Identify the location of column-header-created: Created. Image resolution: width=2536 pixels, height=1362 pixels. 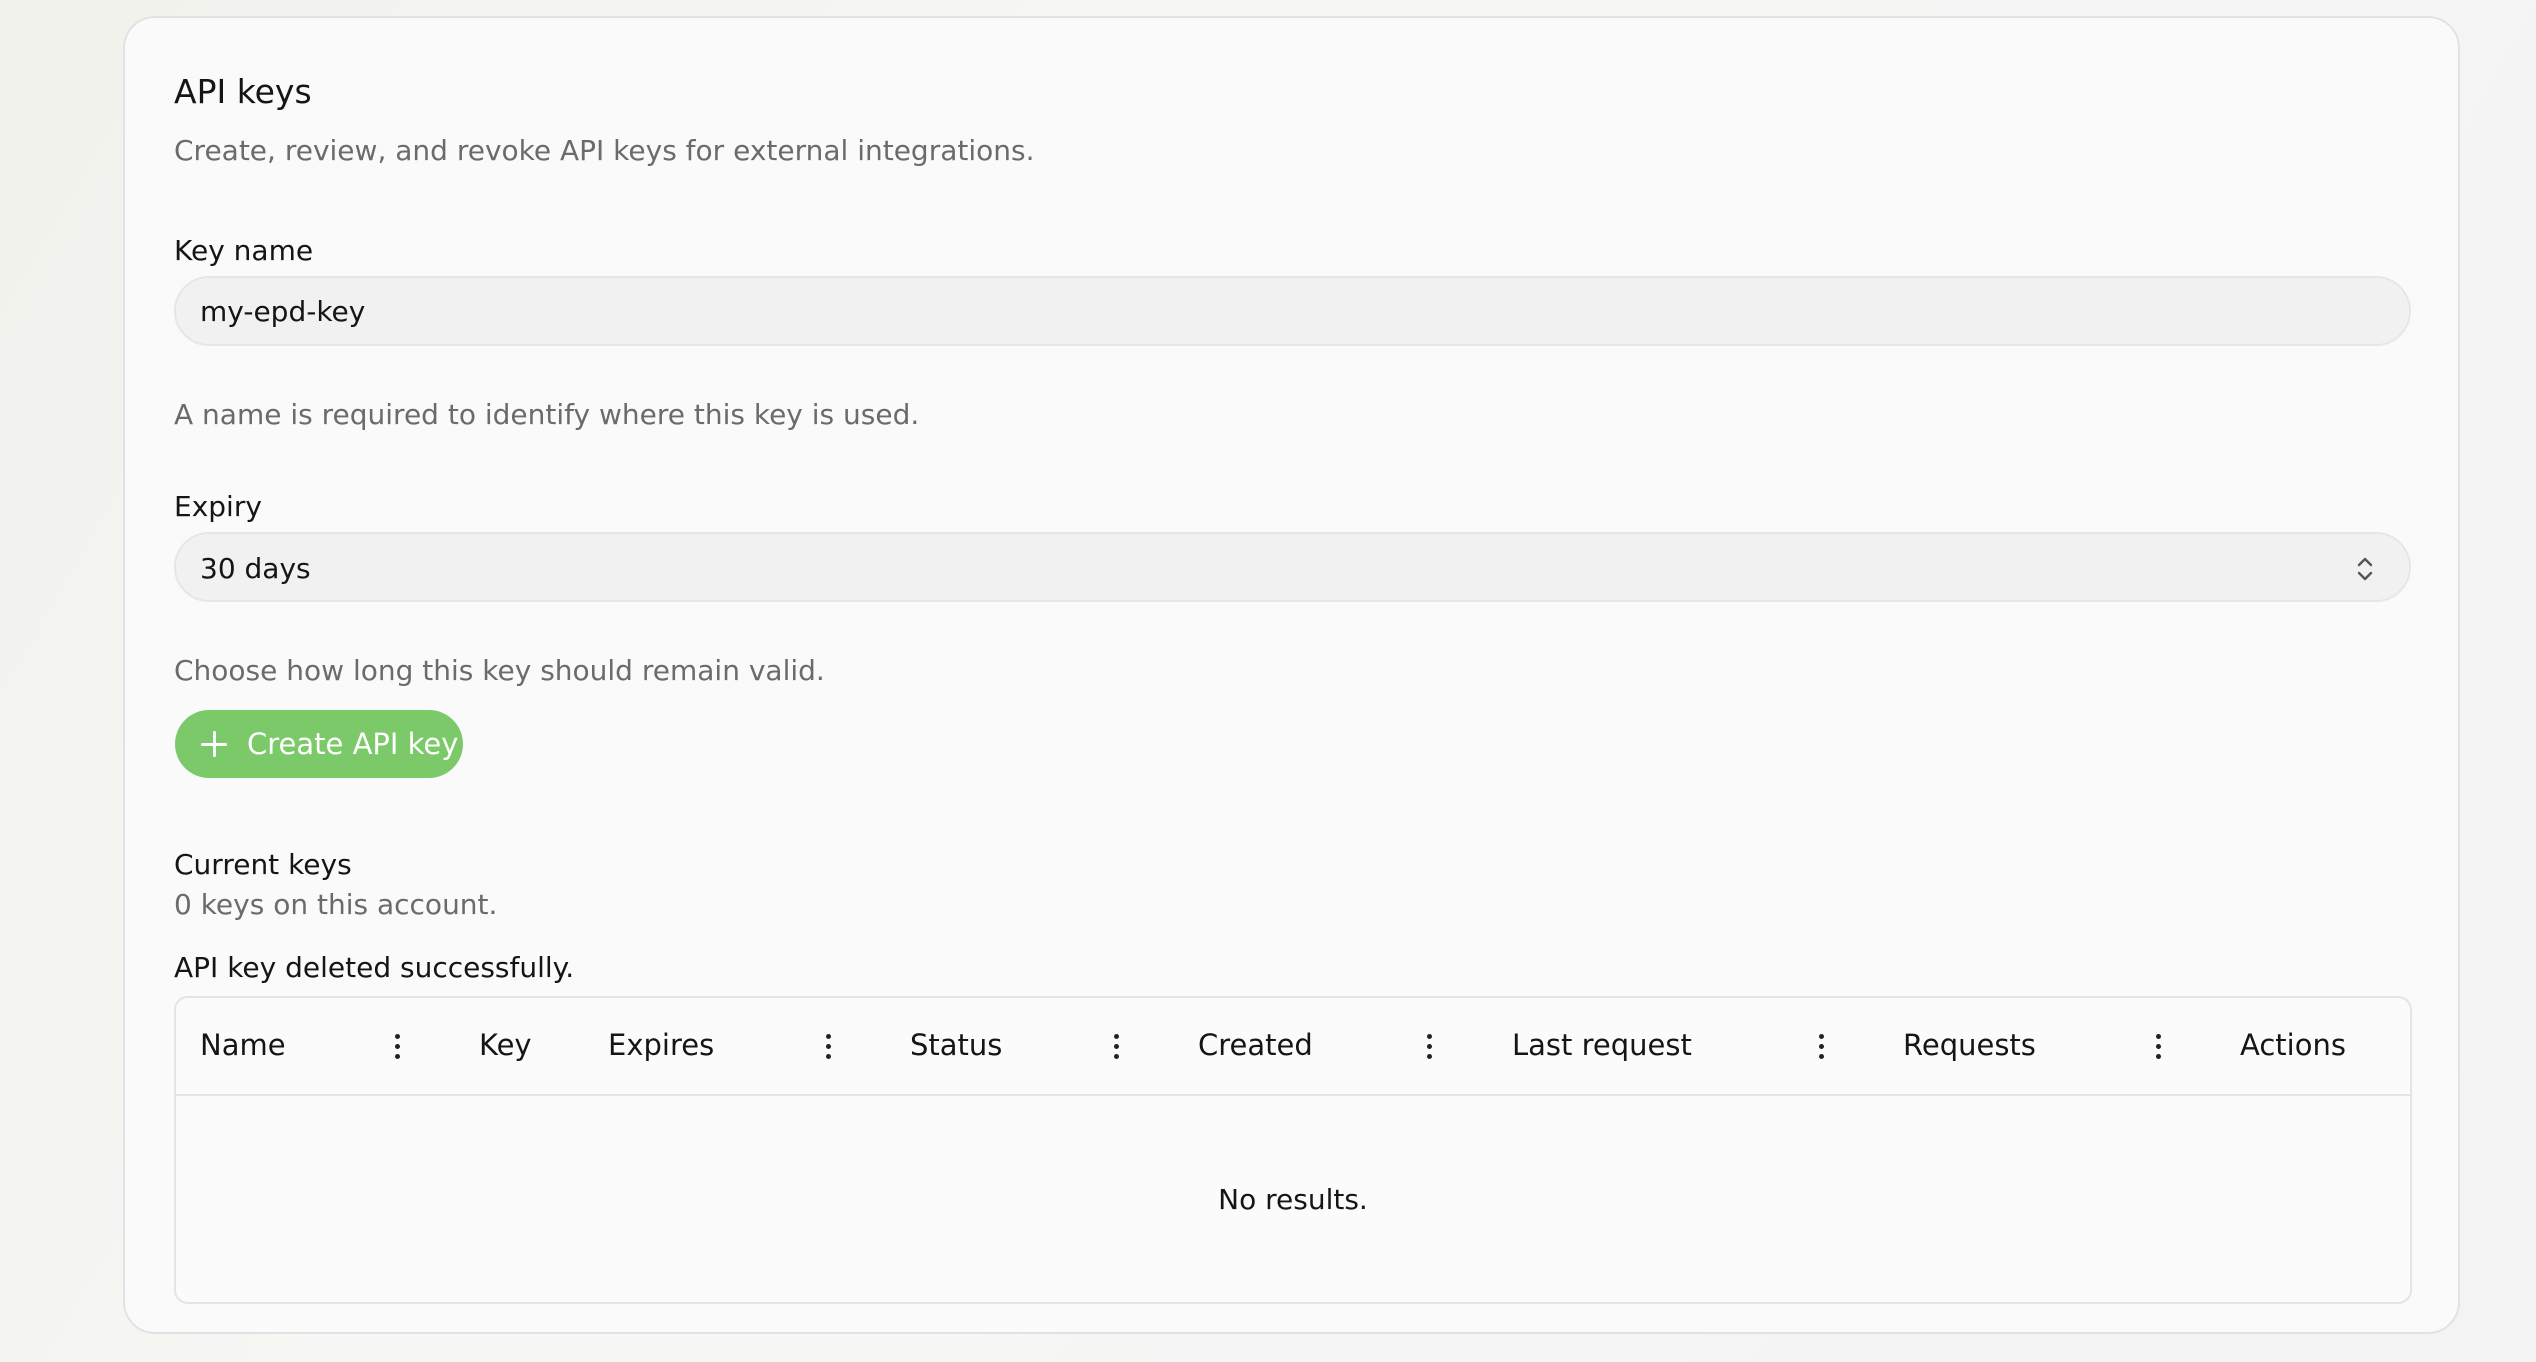
(1255, 1045).